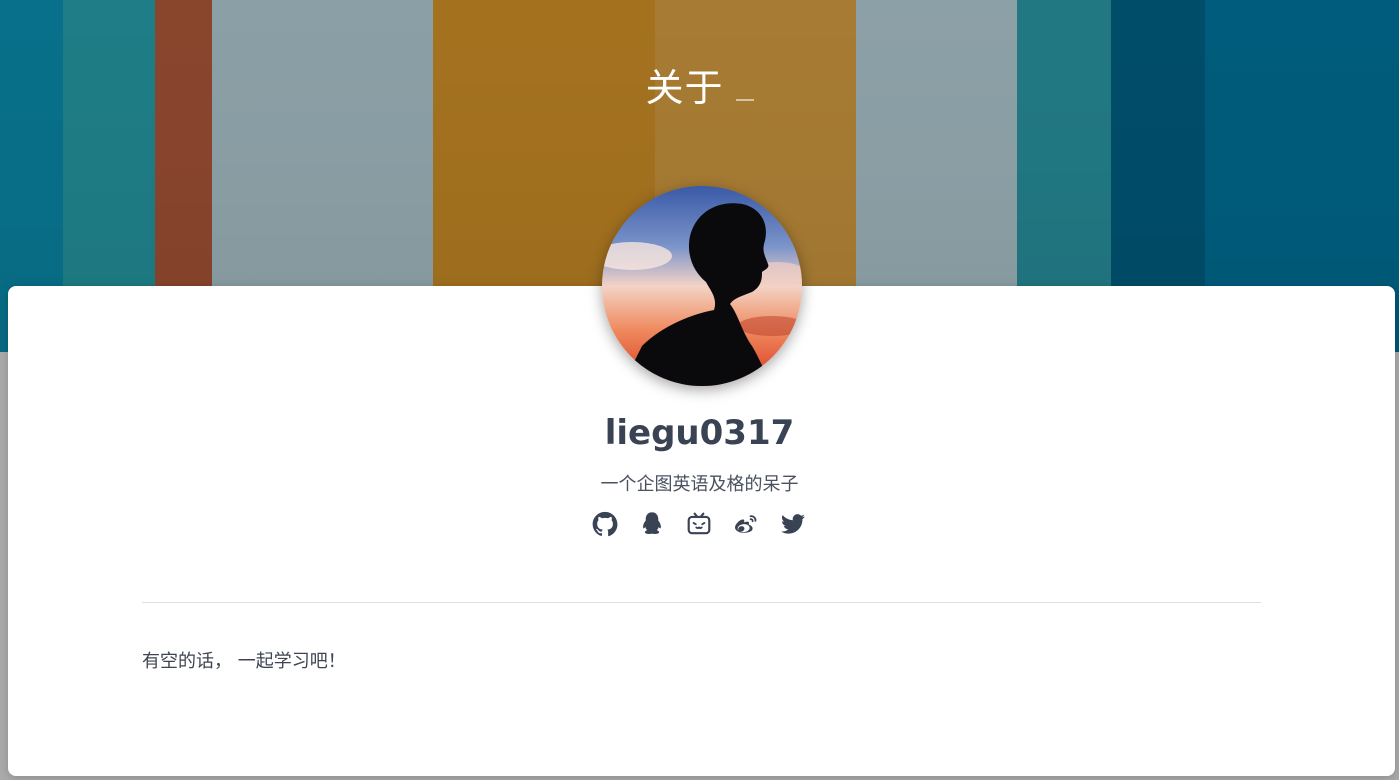 This screenshot has height=780, width=1399. I want to click on section-divider, so click(701, 602).